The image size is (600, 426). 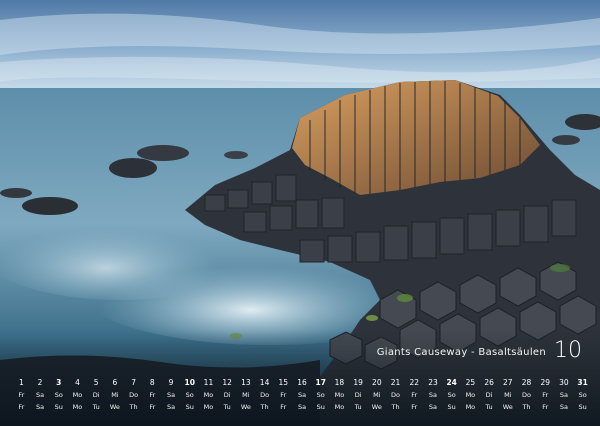 I want to click on calendar-day: 8, so click(x=152, y=382).